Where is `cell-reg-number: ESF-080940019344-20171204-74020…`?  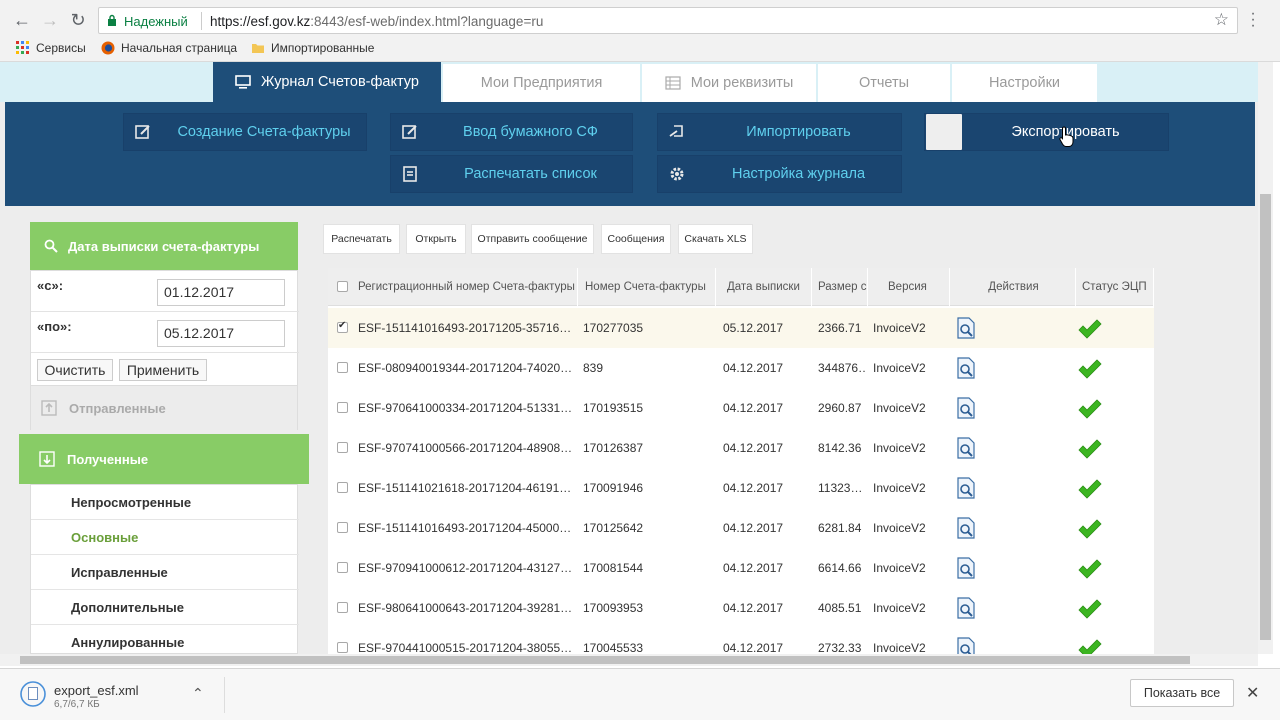
cell-reg-number: ESF-080940019344-20171204-74020… is located at coordinates (465, 368).